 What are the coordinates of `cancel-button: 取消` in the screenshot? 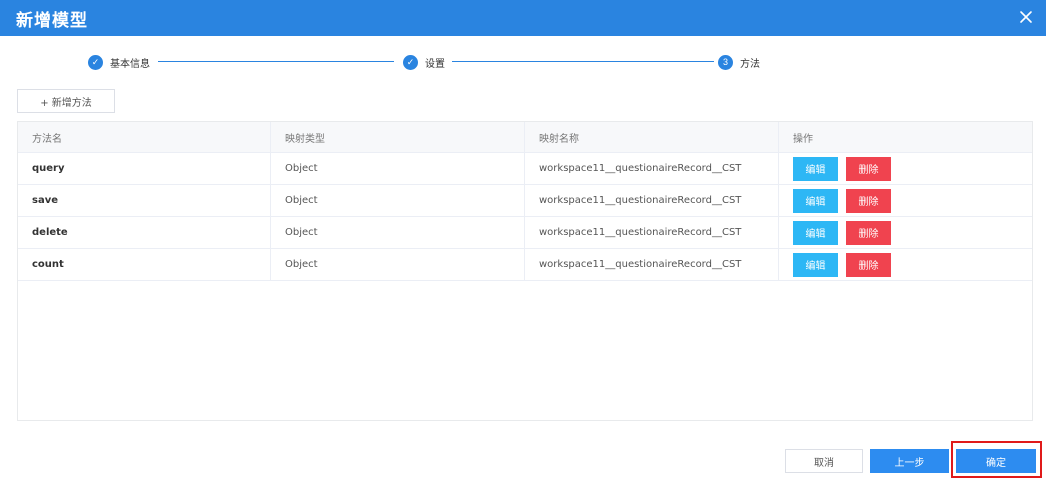 It's located at (824, 461).